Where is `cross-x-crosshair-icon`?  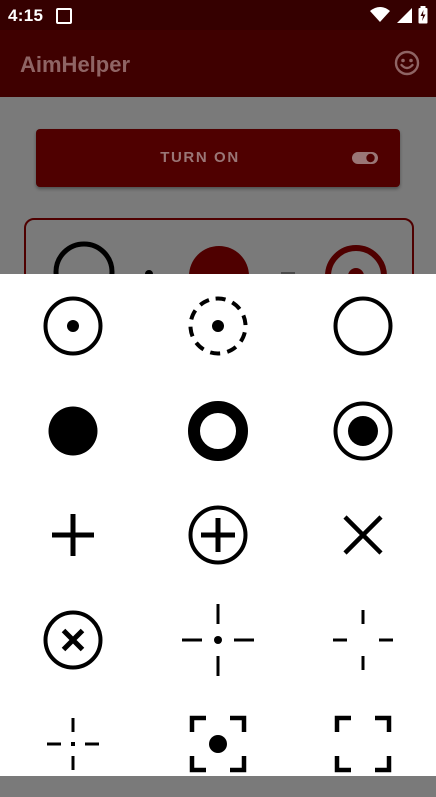 cross-x-crosshair-icon is located at coordinates (363, 535).